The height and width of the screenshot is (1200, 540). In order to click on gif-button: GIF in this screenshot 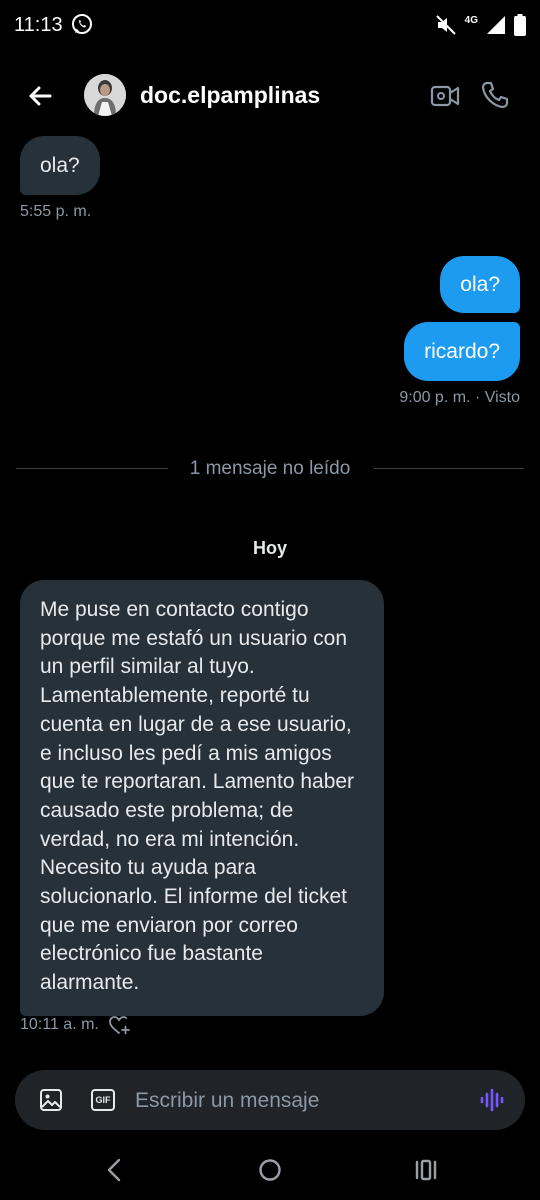, I will do `click(103, 1100)`.